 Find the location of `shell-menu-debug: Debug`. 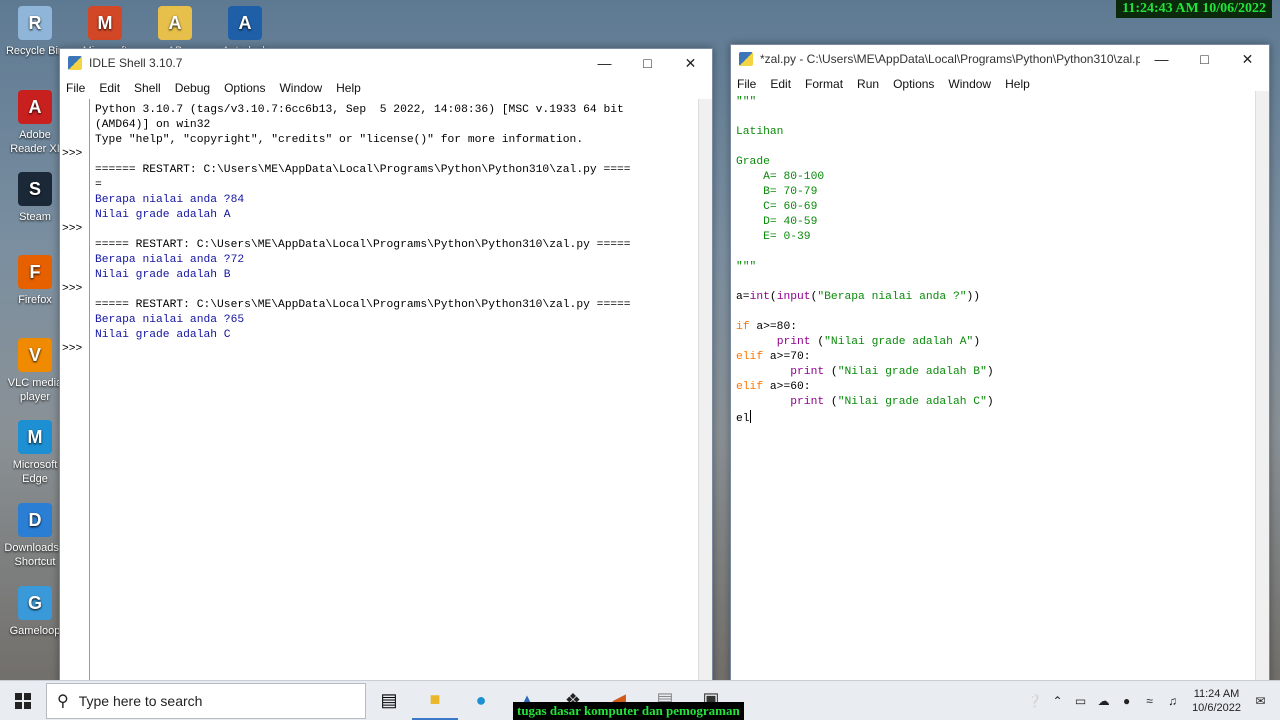

shell-menu-debug: Debug is located at coordinates (192, 88).